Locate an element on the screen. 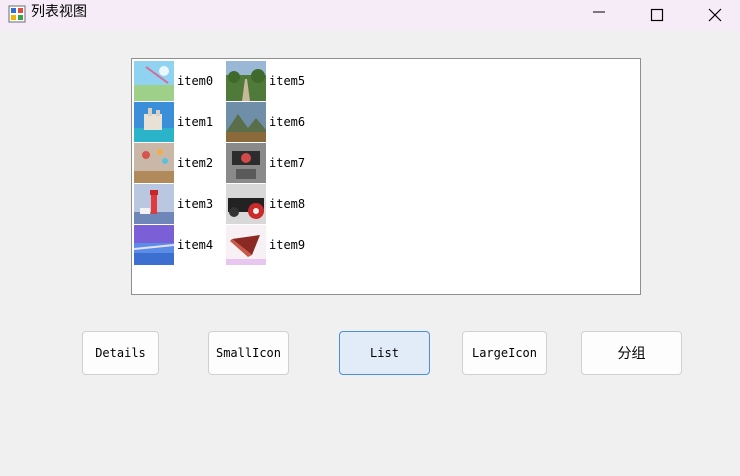 This screenshot has height=476, width=740. title-bar: 列表视图 is located at coordinates (370, 15).